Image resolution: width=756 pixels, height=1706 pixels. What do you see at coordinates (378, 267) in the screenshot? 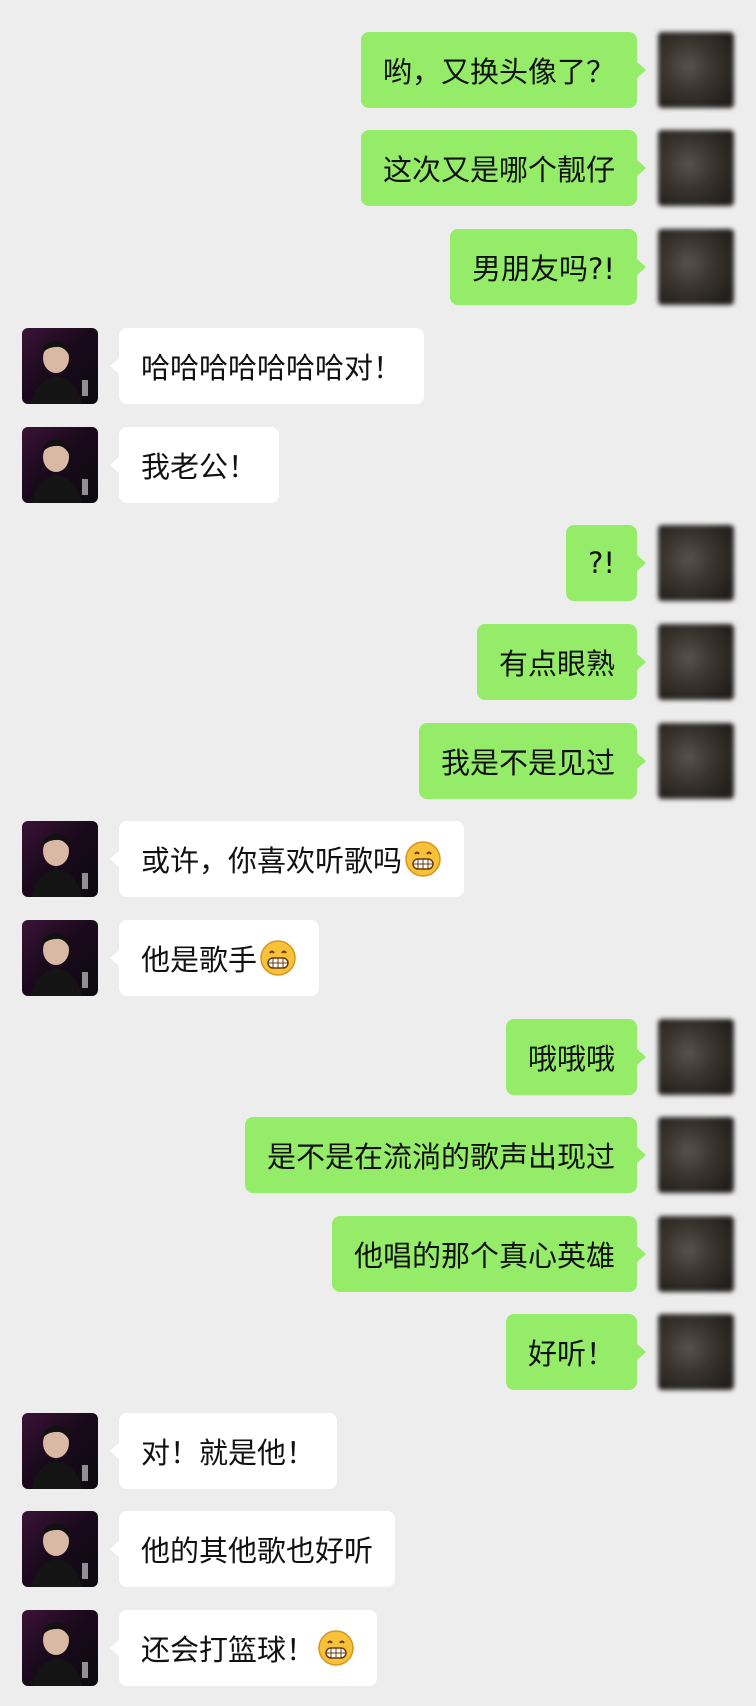
I see `message-row: 男朋友吗?!` at bounding box center [378, 267].